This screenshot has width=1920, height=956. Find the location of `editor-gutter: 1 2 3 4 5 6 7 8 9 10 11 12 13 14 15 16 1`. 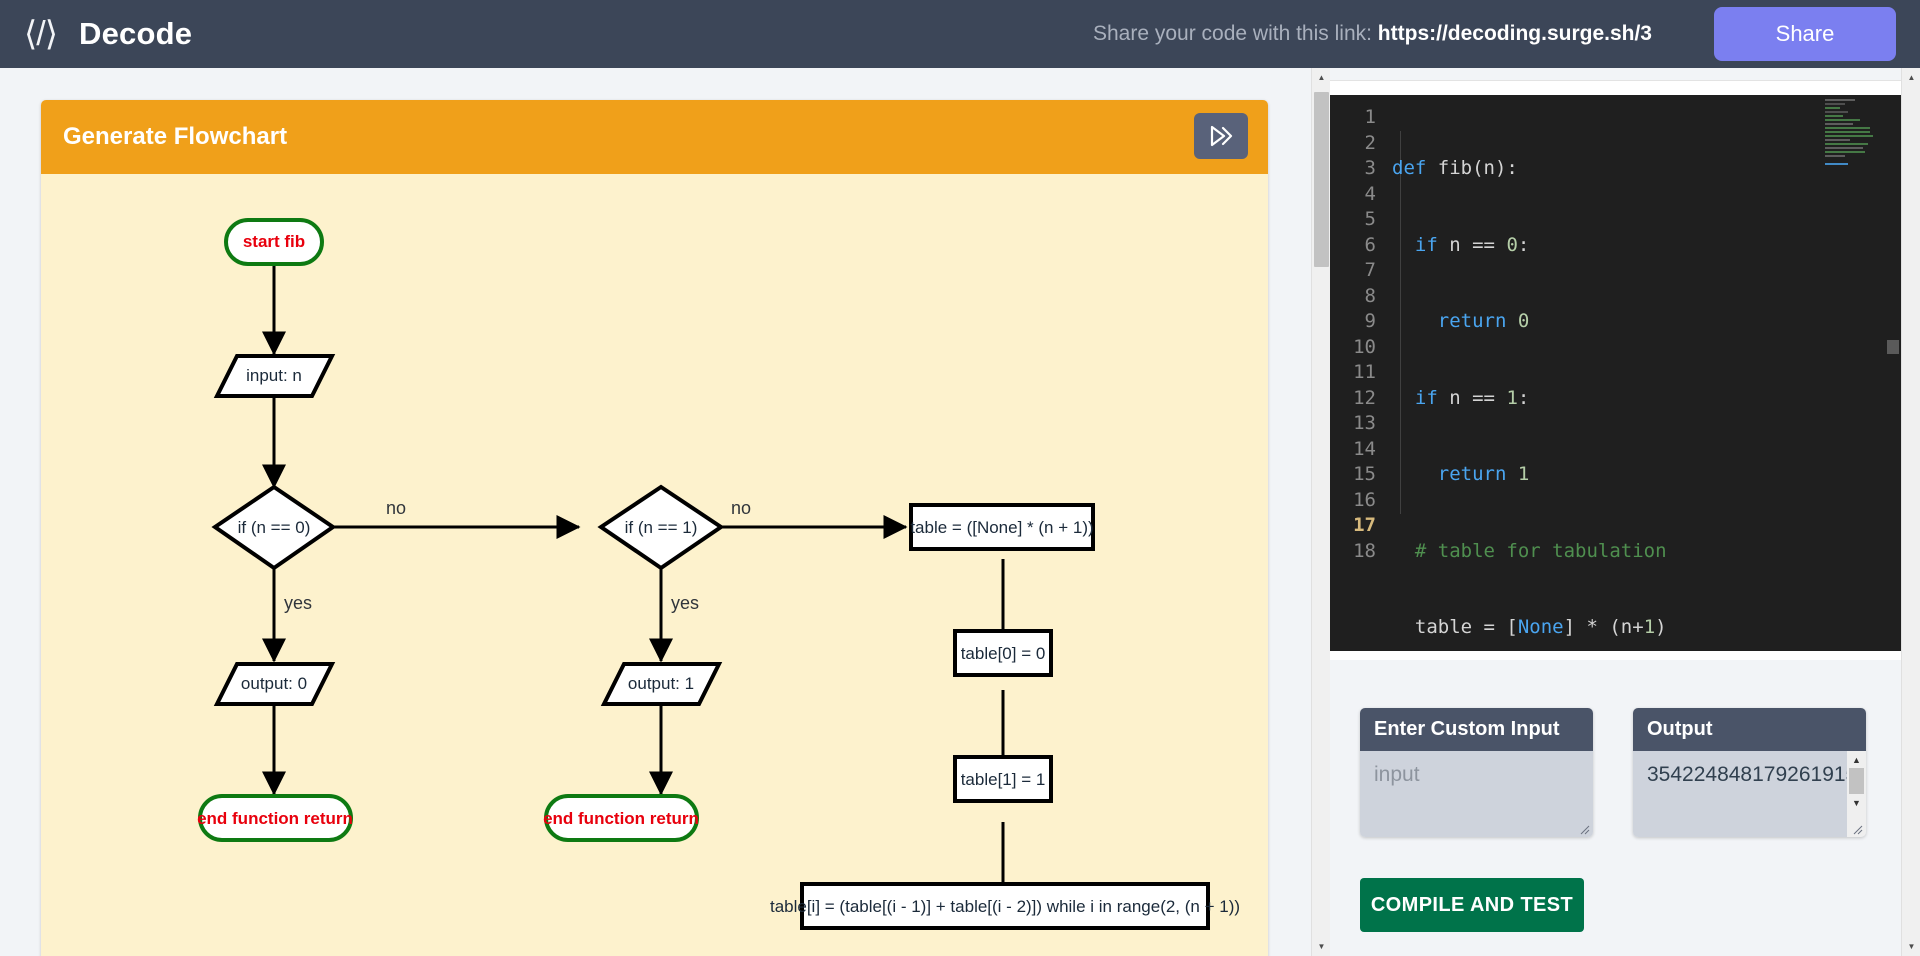

editor-gutter: 1 2 3 4 5 6 7 8 9 10 11 12 13 14 15 16 1 is located at coordinates (1358, 334).